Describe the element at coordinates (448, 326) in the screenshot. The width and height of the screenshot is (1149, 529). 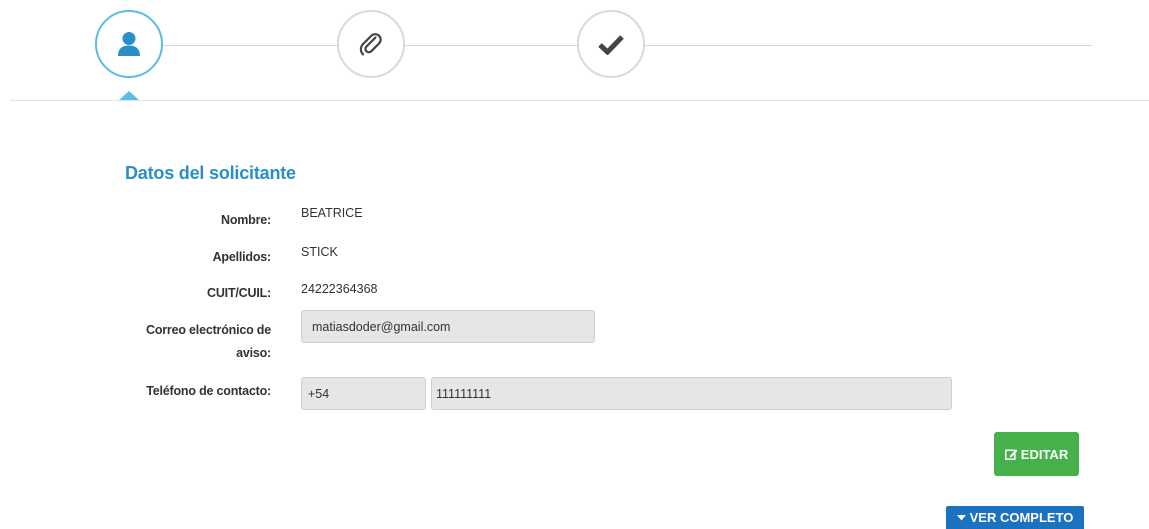
I see `email-field` at that location.